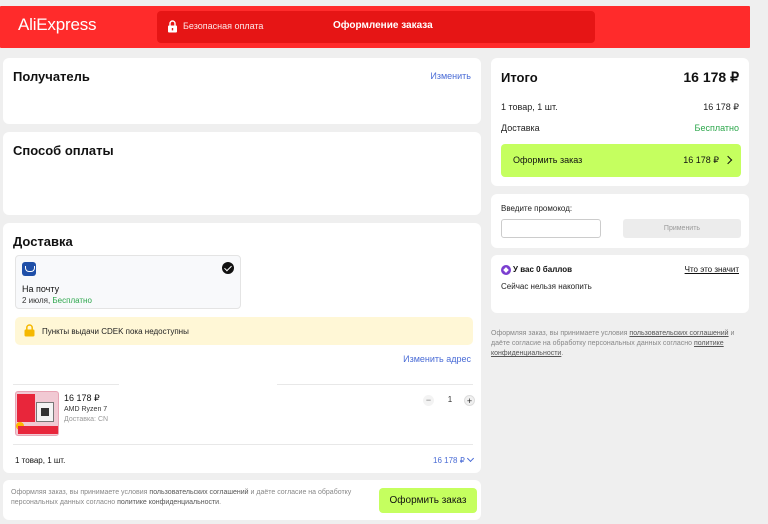 This screenshot has width=768, height=524. What do you see at coordinates (437, 359) in the screenshot?
I see `change-address-link: Изменить адрес` at bounding box center [437, 359].